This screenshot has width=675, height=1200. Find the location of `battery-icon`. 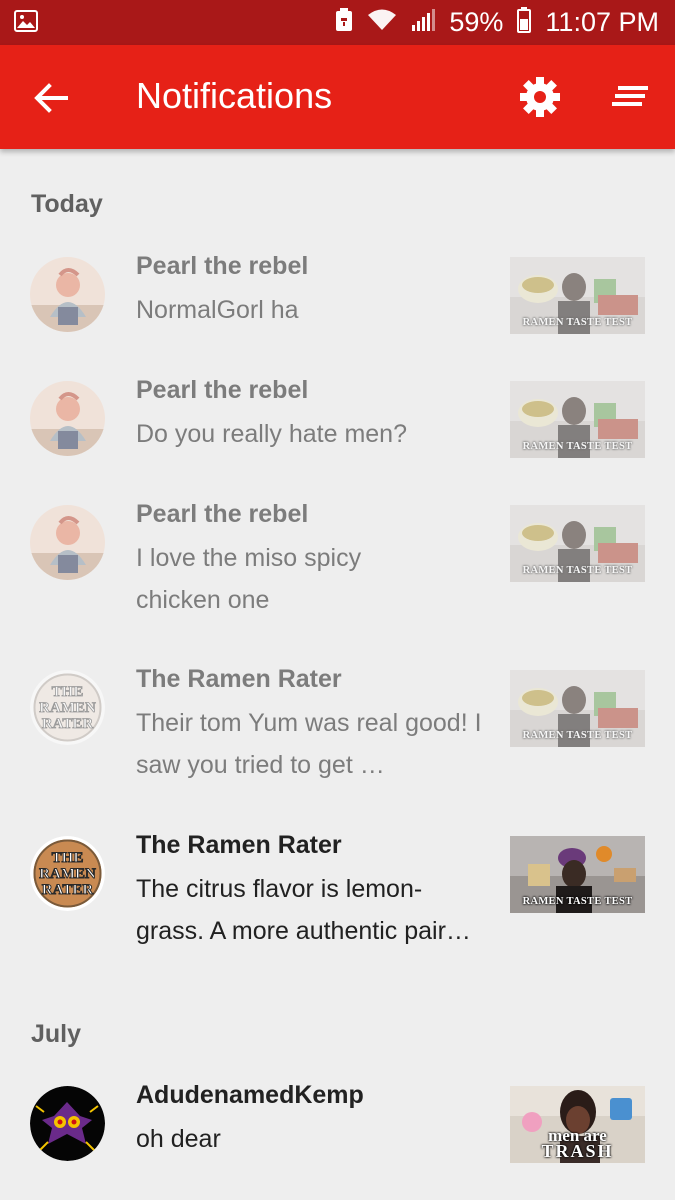

battery-icon is located at coordinates (524, 22).